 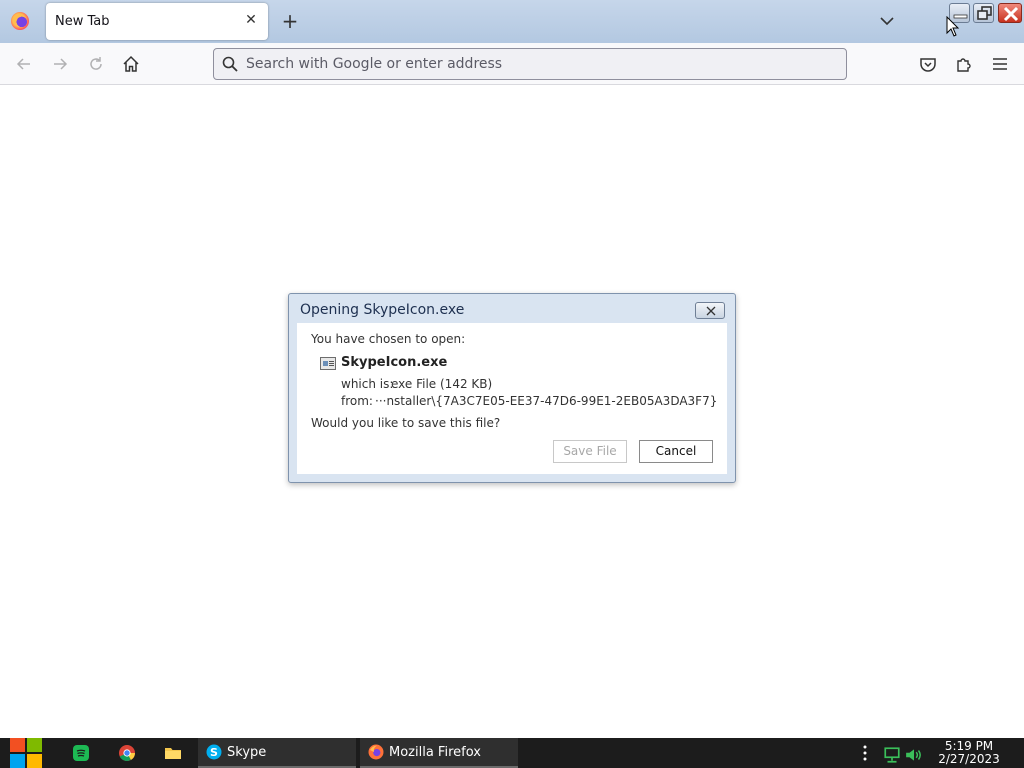 What do you see at coordinates (27, 753) in the screenshot?
I see `start-button` at bounding box center [27, 753].